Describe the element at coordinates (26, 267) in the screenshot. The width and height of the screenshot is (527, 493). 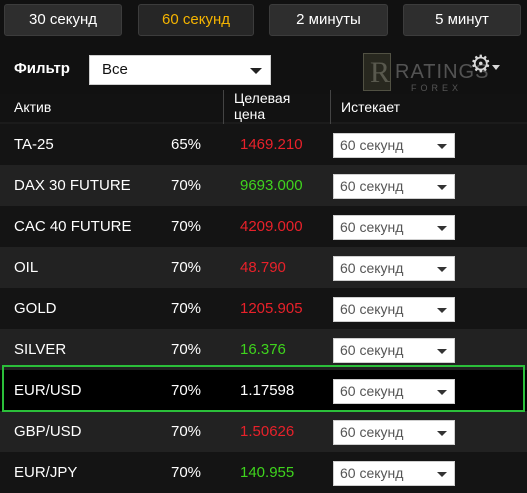
I see `asset-name: OIL` at that location.